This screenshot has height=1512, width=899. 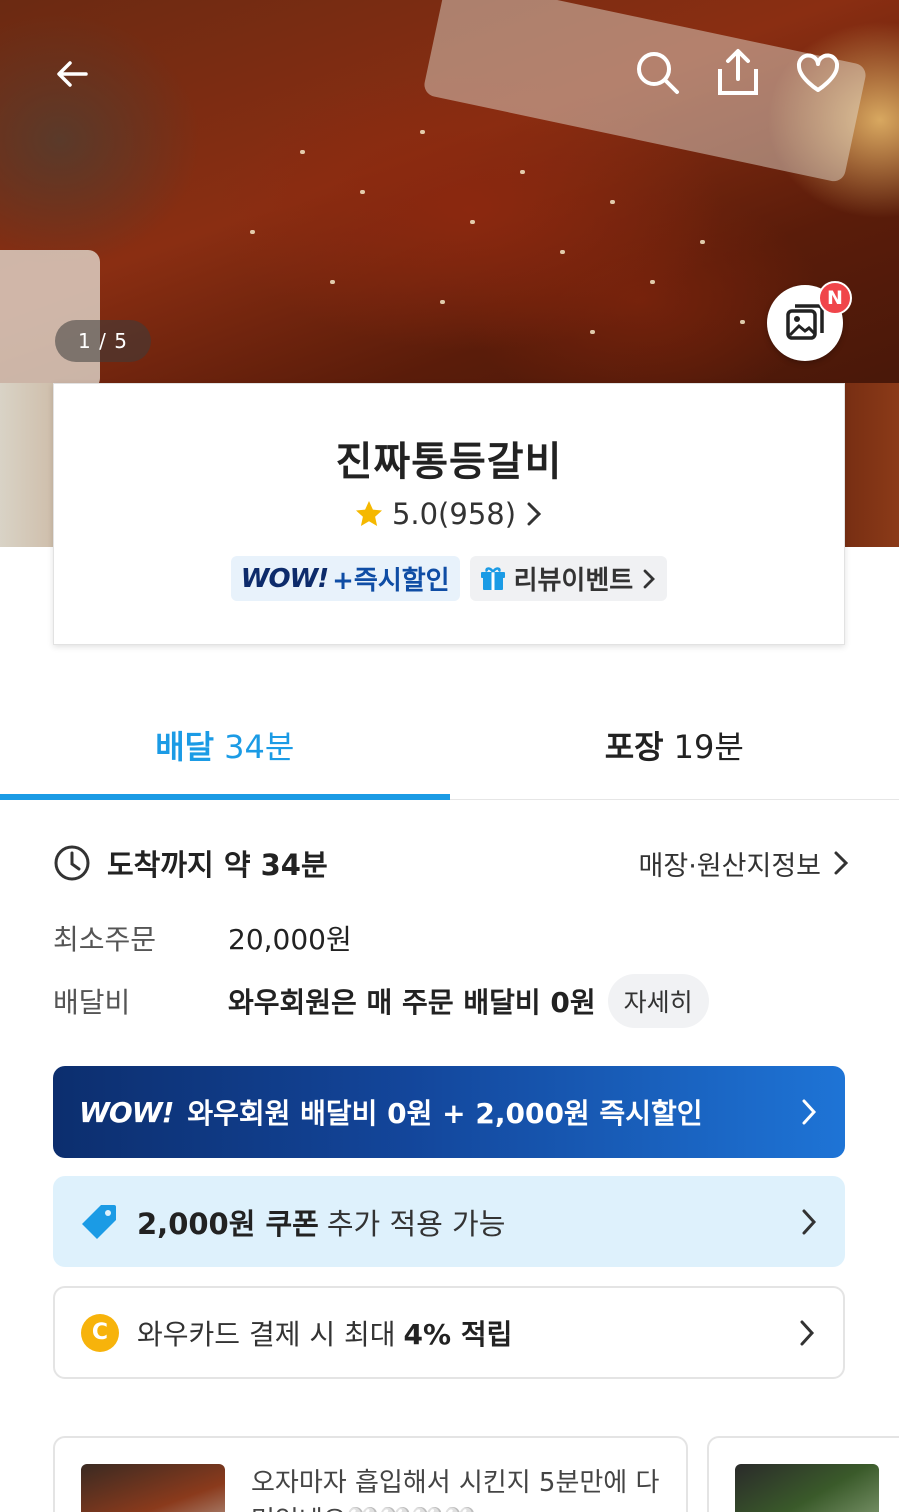 I want to click on clock-icon, so click(x=72, y=863).